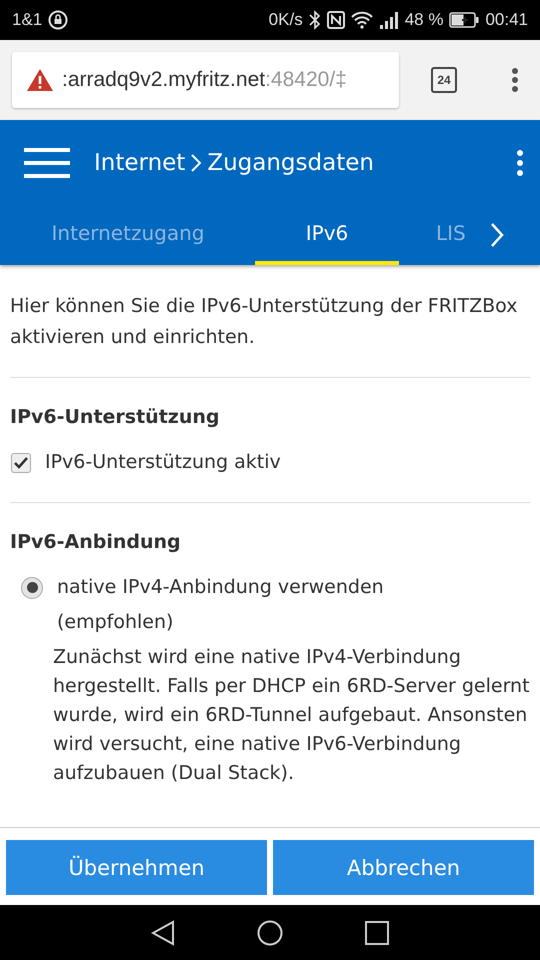 The image size is (540, 960). What do you see at coordinates (335, 20) in the screenshot?
I see `nfc-icon` at bounding box center [335, 20].